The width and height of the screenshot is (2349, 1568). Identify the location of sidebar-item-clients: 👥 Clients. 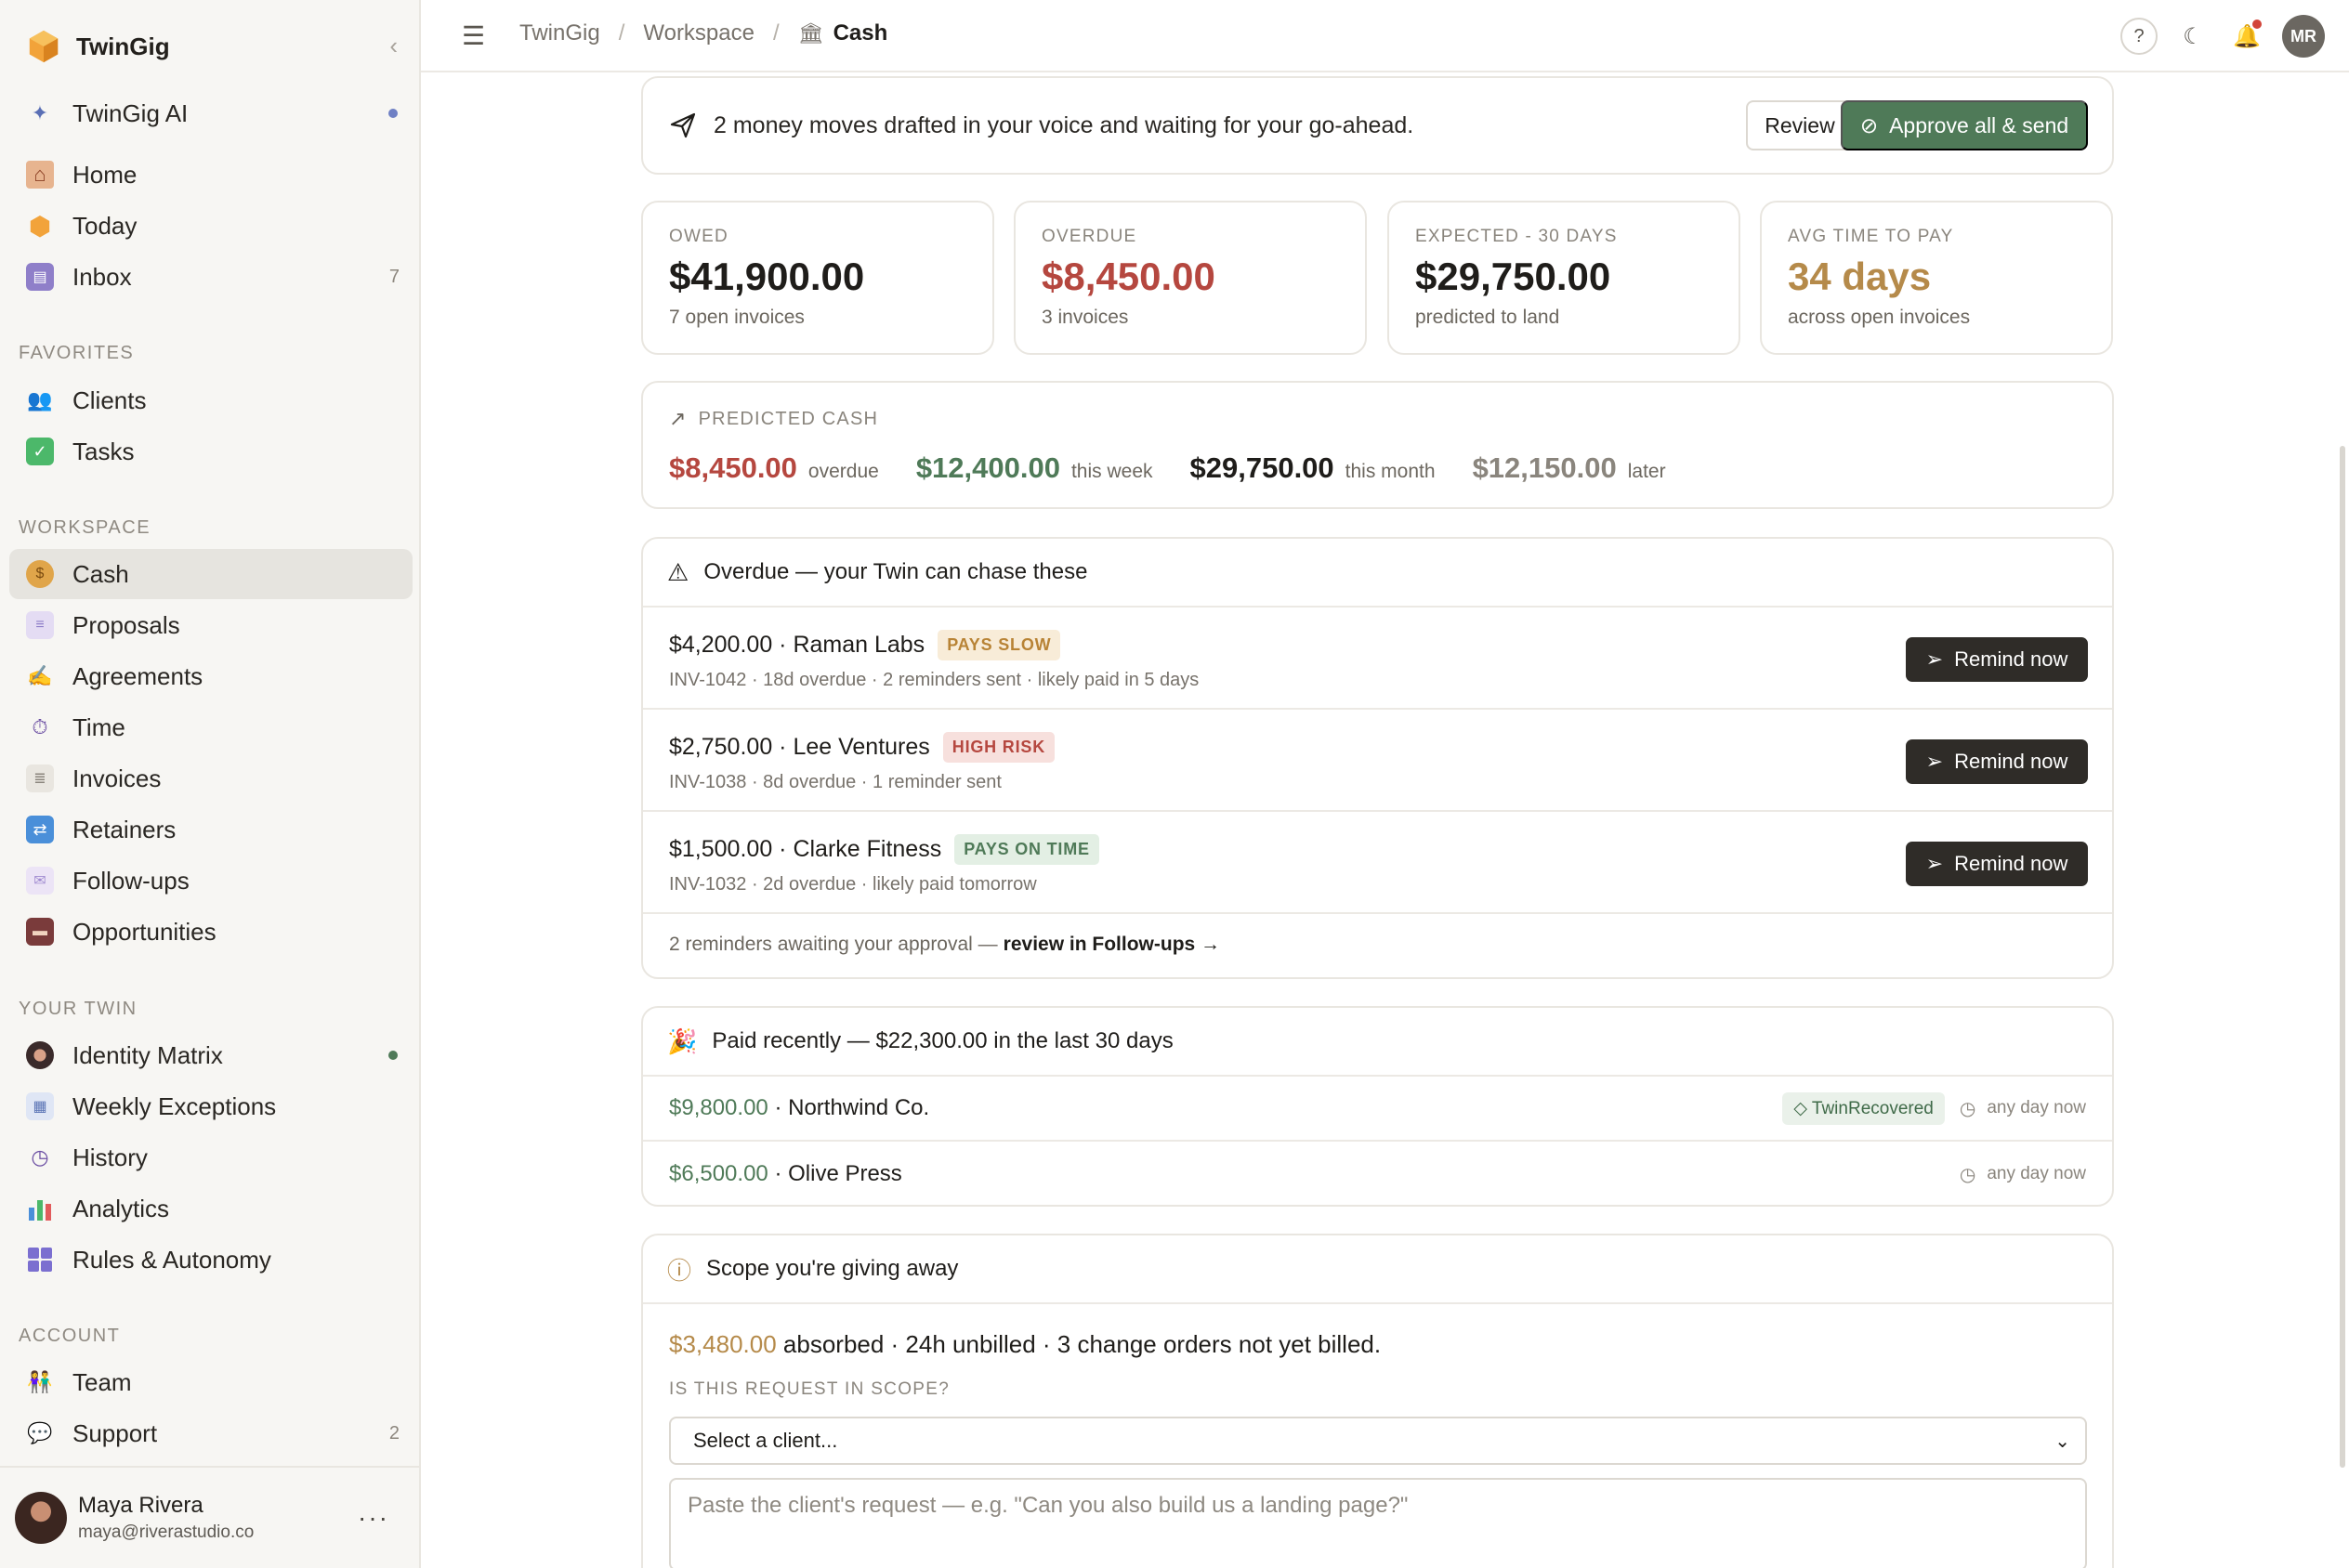
(211, 400).